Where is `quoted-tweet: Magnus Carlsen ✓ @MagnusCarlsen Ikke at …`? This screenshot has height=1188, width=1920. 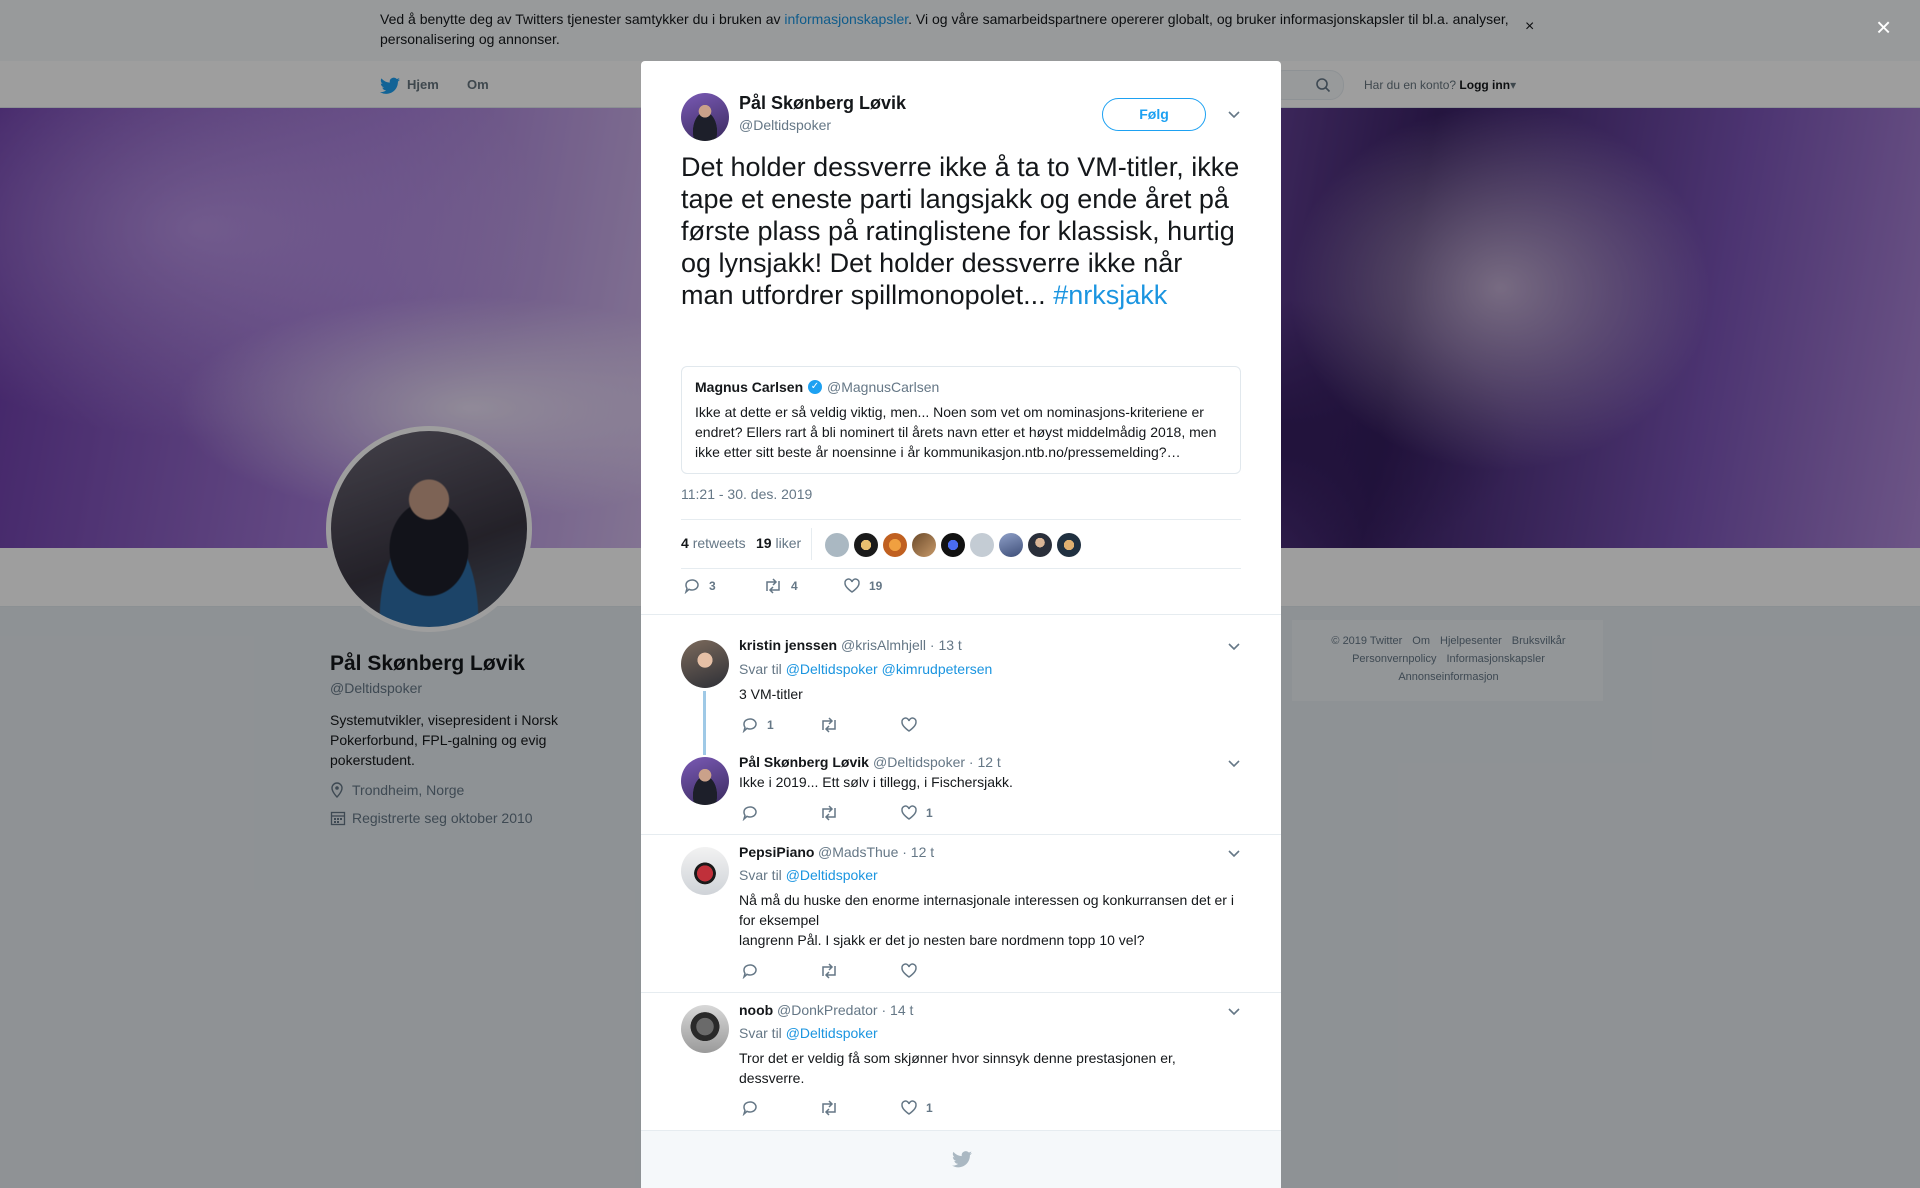
quoted-tweet: Magnus Carlsen ✓ @MagnusCarlsen Ikke at … is located at coordinates (961, 420).